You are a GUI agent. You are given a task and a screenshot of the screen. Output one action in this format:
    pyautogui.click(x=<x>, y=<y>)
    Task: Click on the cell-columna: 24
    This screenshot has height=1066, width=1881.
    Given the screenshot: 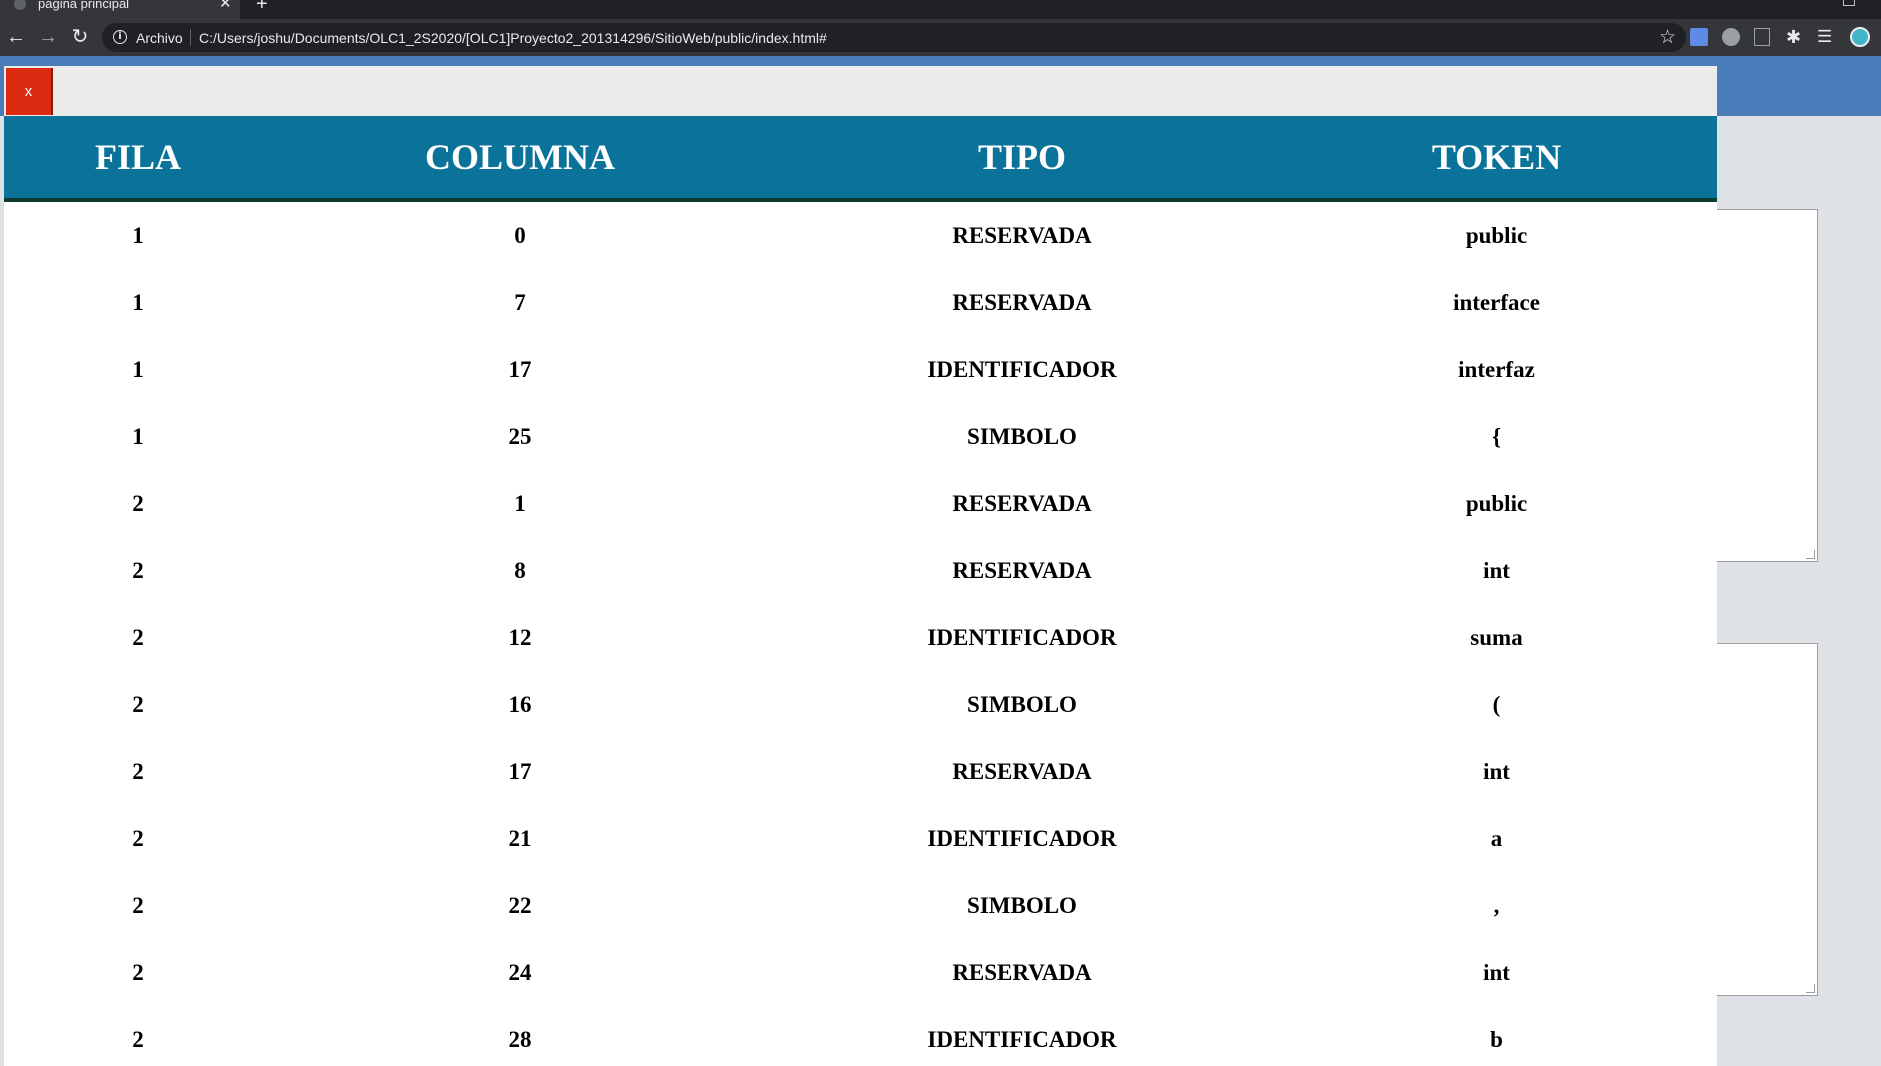 What is the action you would take?
    pyautogui.click(x=520, y=972)
    